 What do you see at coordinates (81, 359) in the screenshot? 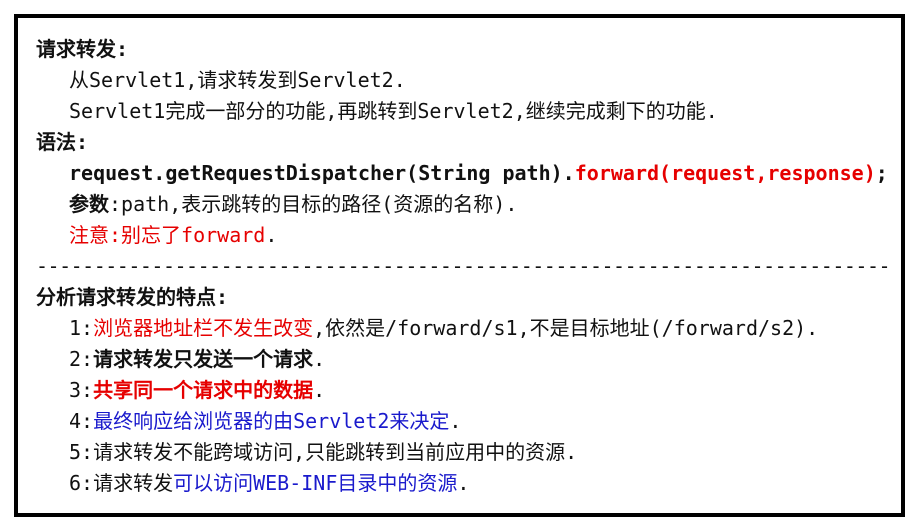
I see `feature-num: 2:` at bounding box center [81, 359].